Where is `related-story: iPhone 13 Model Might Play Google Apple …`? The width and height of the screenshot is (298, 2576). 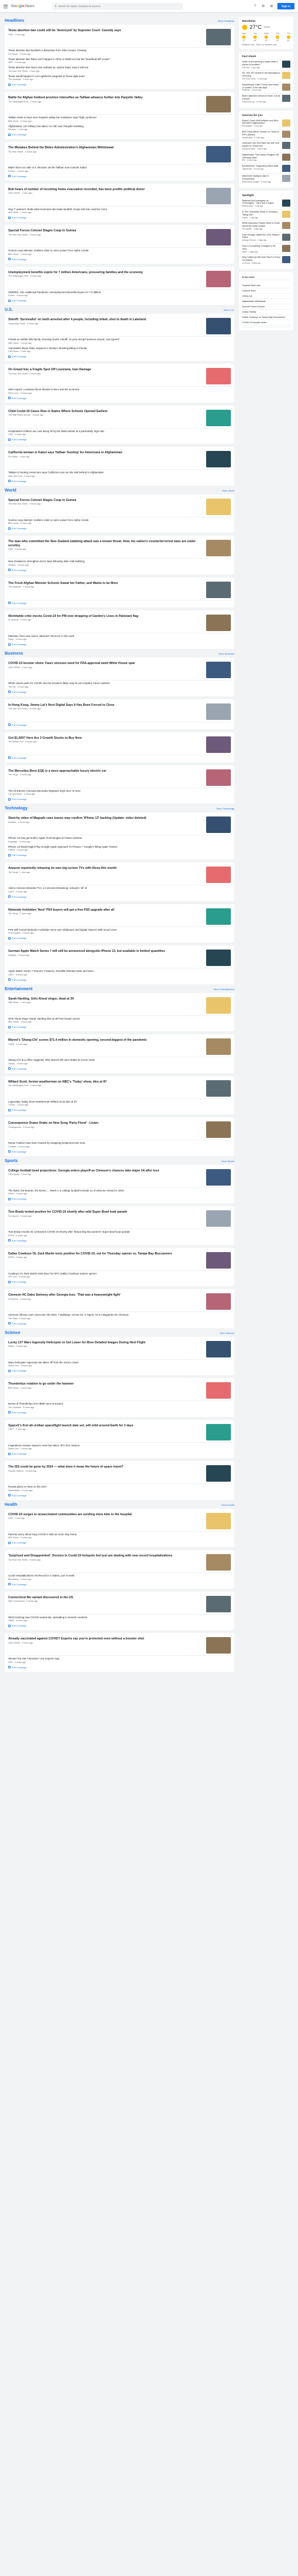 related-story: iPhone 13 Model Might Play Google Apple … is located at coordinates (120, 848).